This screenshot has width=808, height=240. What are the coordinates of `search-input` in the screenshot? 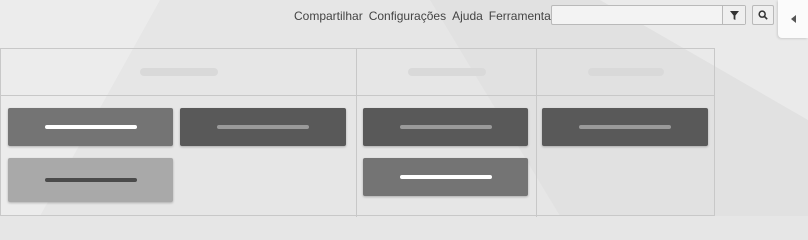 It's located at (643, 15).